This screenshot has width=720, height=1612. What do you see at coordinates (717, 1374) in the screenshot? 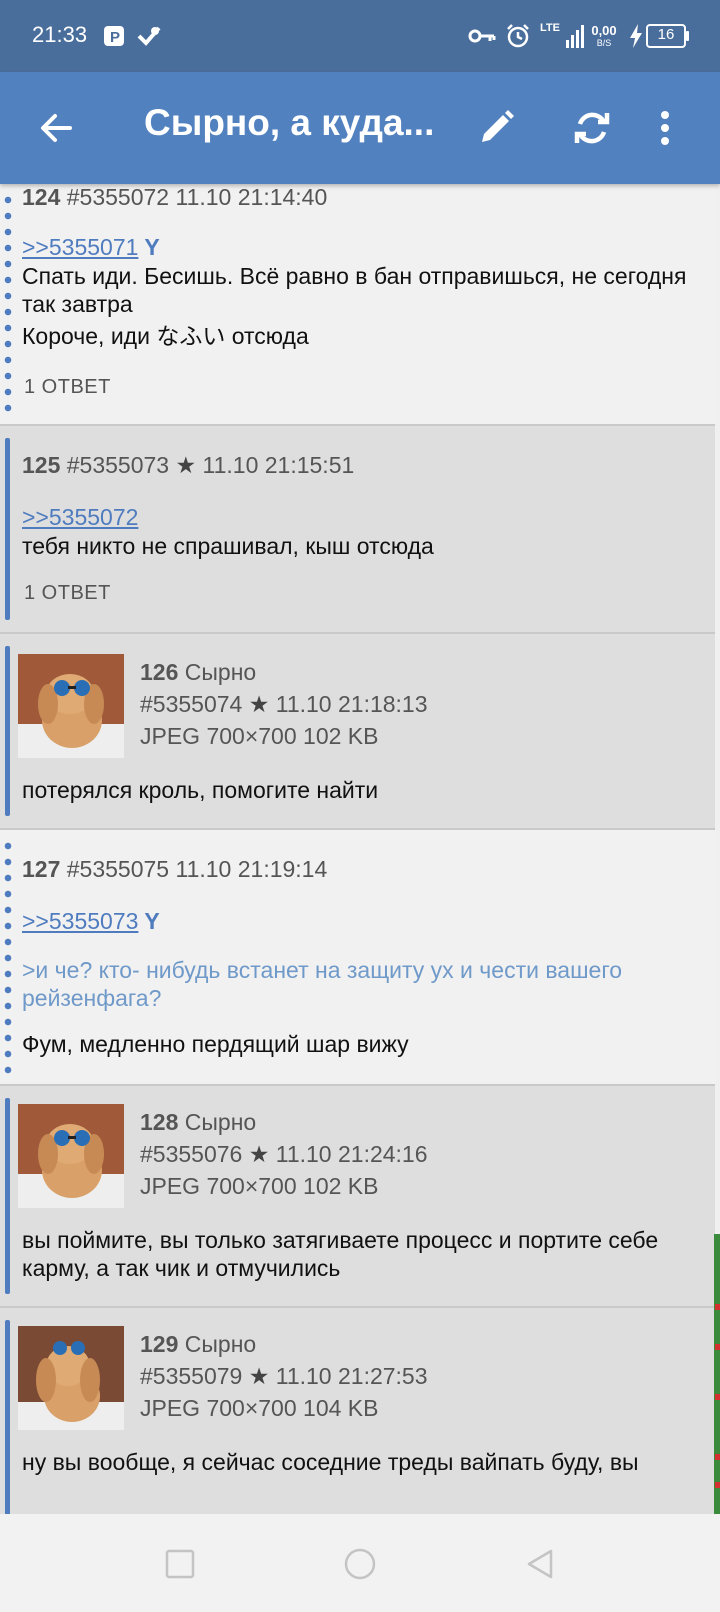
I see `scroll-markers` at bounding box center [717, 1374].